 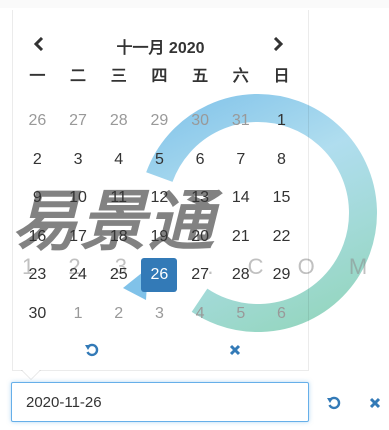 I want to click on day-cell: 9, so click(x=37, y=198).